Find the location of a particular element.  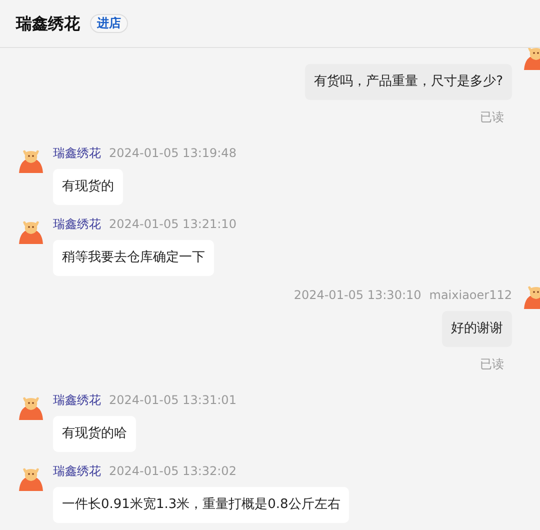

sender-name: maixiaoer112 is located at coordinates (470, 295).